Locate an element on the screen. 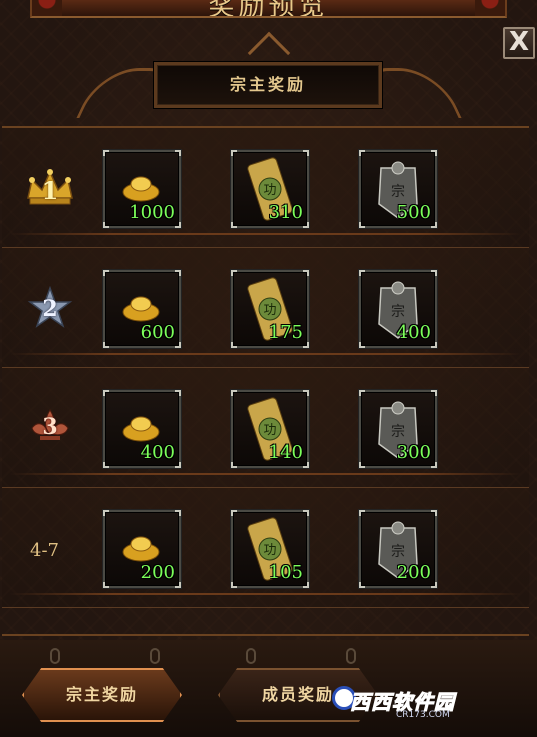 This screenshot has height=737, width=537. reward-quantity: 140 is located at coordinates (285, 452).